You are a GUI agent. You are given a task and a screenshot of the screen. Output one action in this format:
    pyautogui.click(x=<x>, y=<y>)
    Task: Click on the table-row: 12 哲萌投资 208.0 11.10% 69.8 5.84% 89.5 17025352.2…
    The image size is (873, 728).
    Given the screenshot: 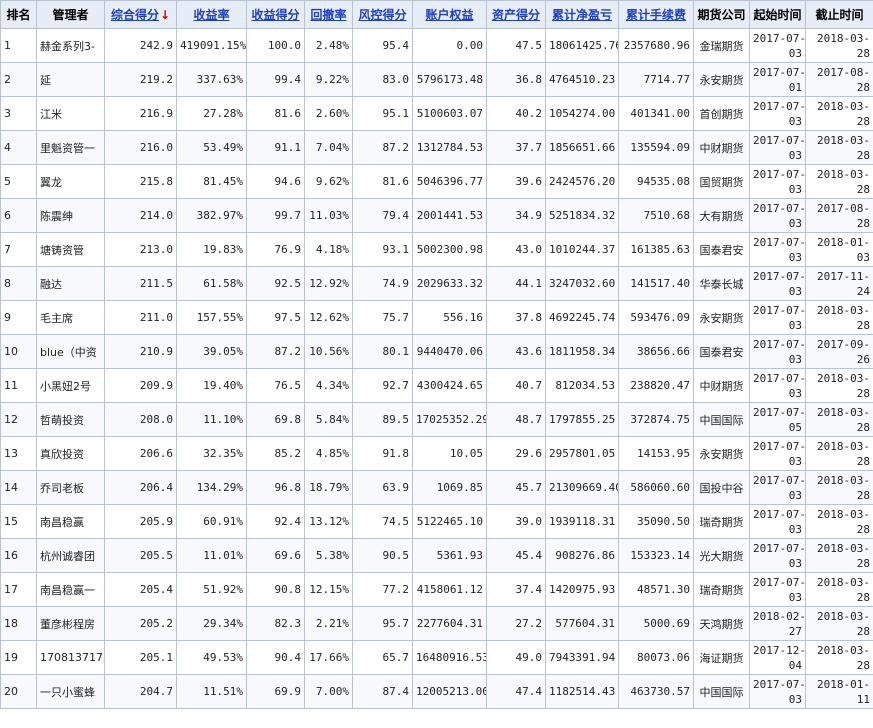 What is the action you would take?
    pyautogui.click(x=436, y=419)
    